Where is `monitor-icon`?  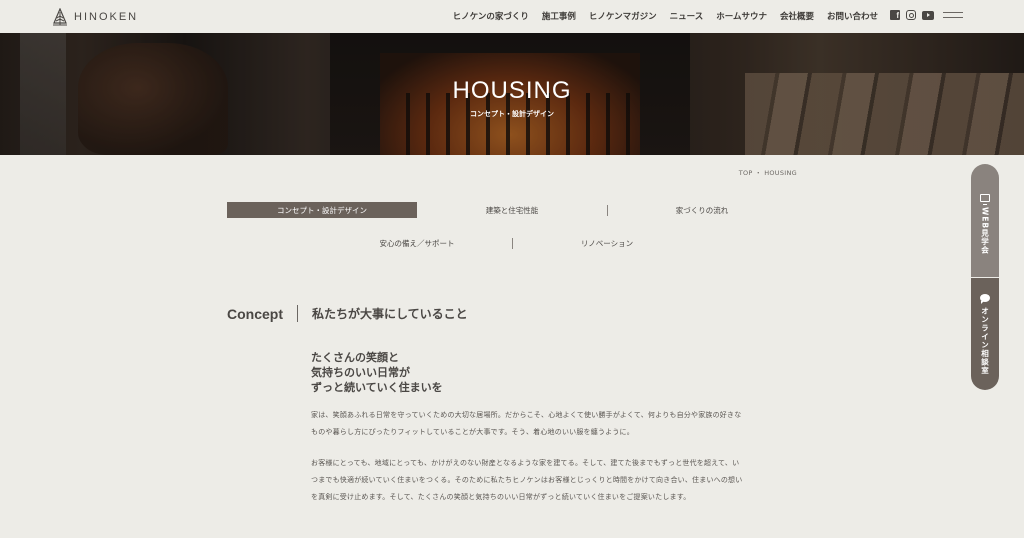 monitor-icon is located at coordinates (985, 199).